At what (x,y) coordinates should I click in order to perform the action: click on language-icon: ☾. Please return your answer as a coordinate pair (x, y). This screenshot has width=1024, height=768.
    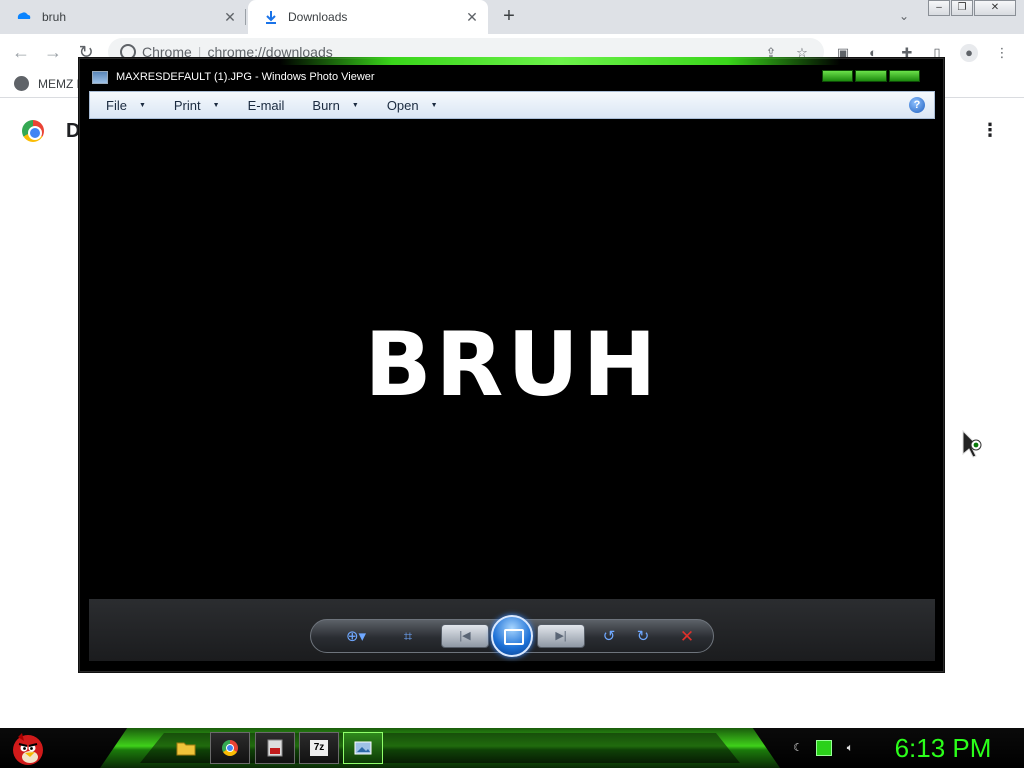
    Looking at the image, I should click on (798, 748).